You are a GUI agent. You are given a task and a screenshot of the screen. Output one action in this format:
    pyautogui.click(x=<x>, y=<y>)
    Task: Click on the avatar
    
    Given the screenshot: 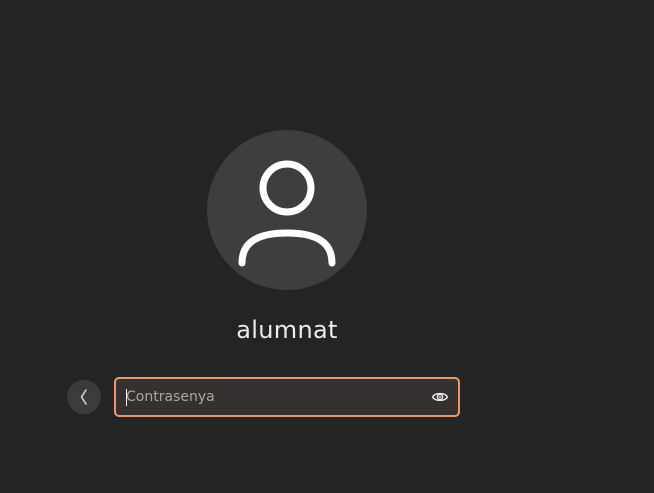 What is the action you would take?
    pyautogui.click(x=287, y=210)
    